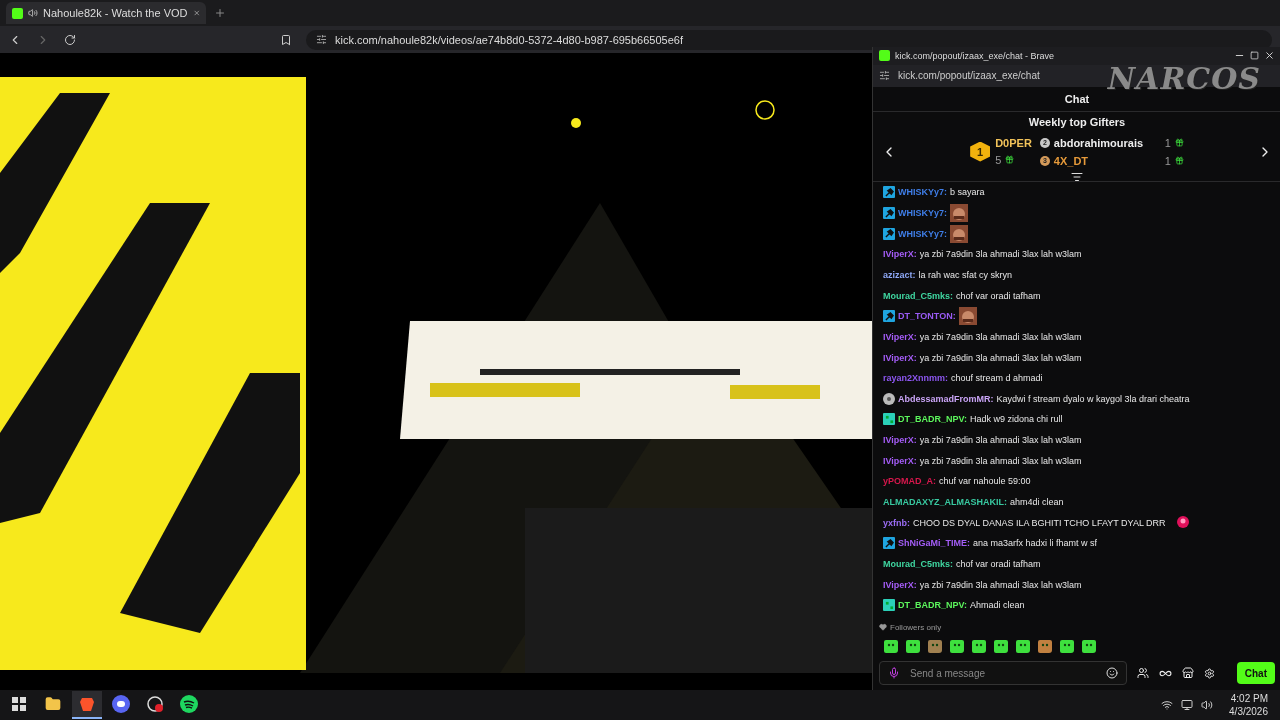  I want to click on chat-message: Ahmadi clean, so click(997, 605).